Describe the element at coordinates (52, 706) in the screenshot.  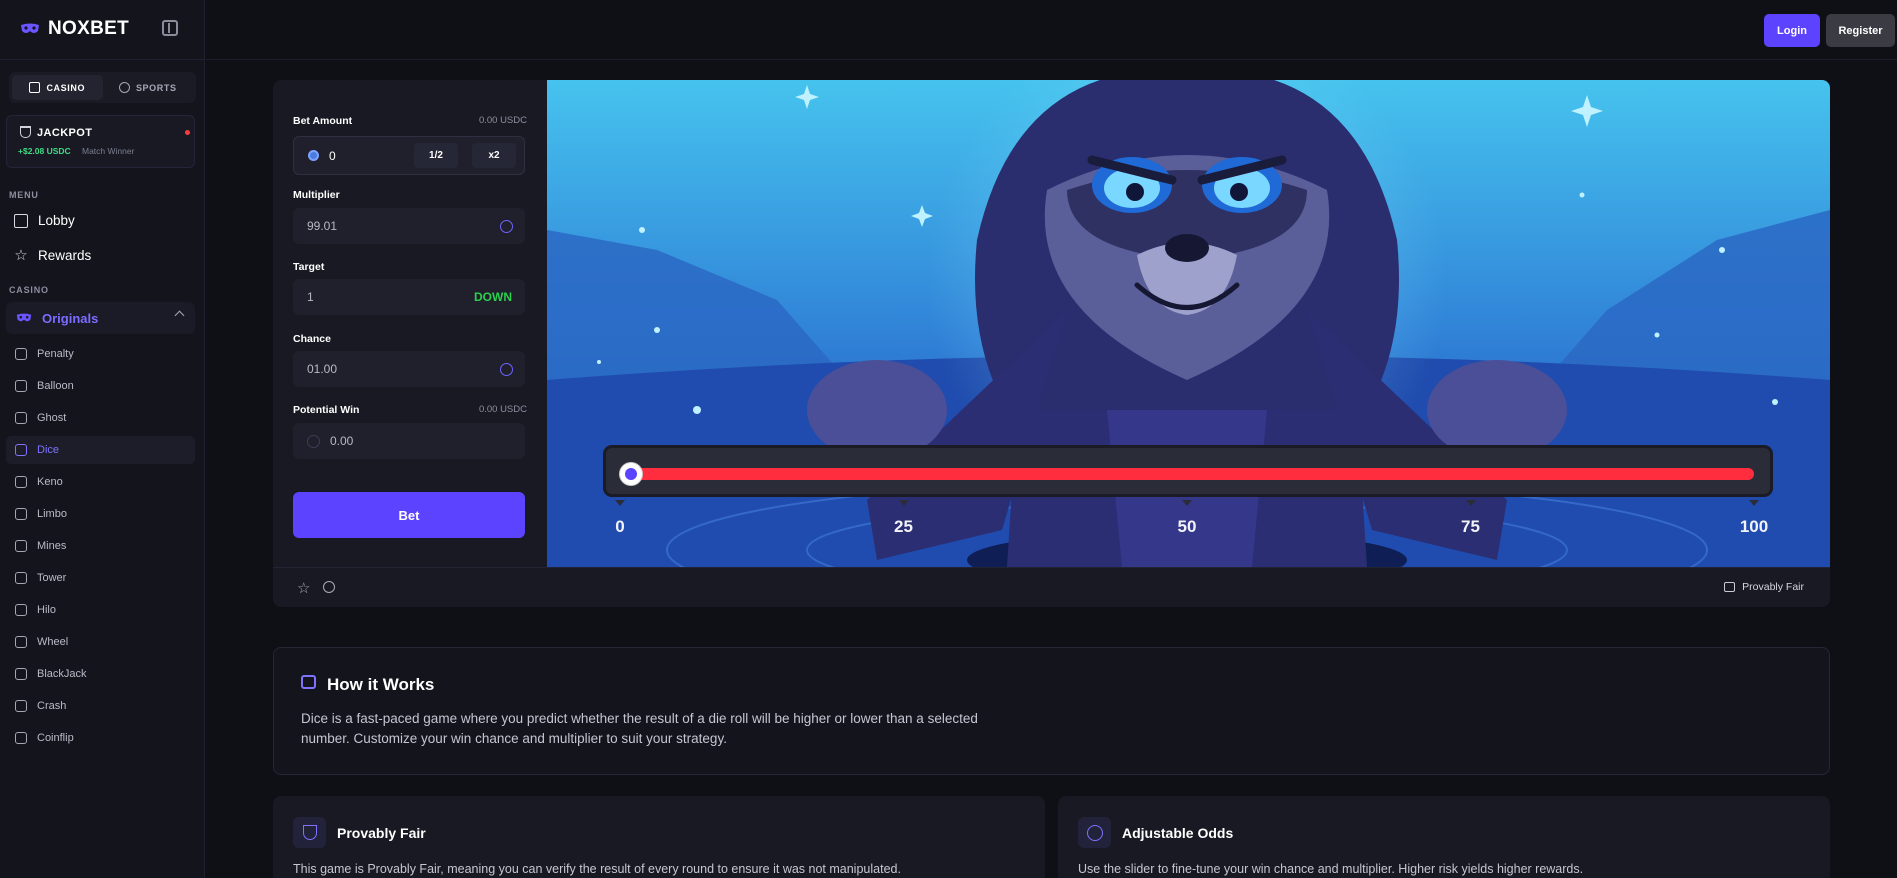
I see `sidebar-item-label: Crash` at that location.